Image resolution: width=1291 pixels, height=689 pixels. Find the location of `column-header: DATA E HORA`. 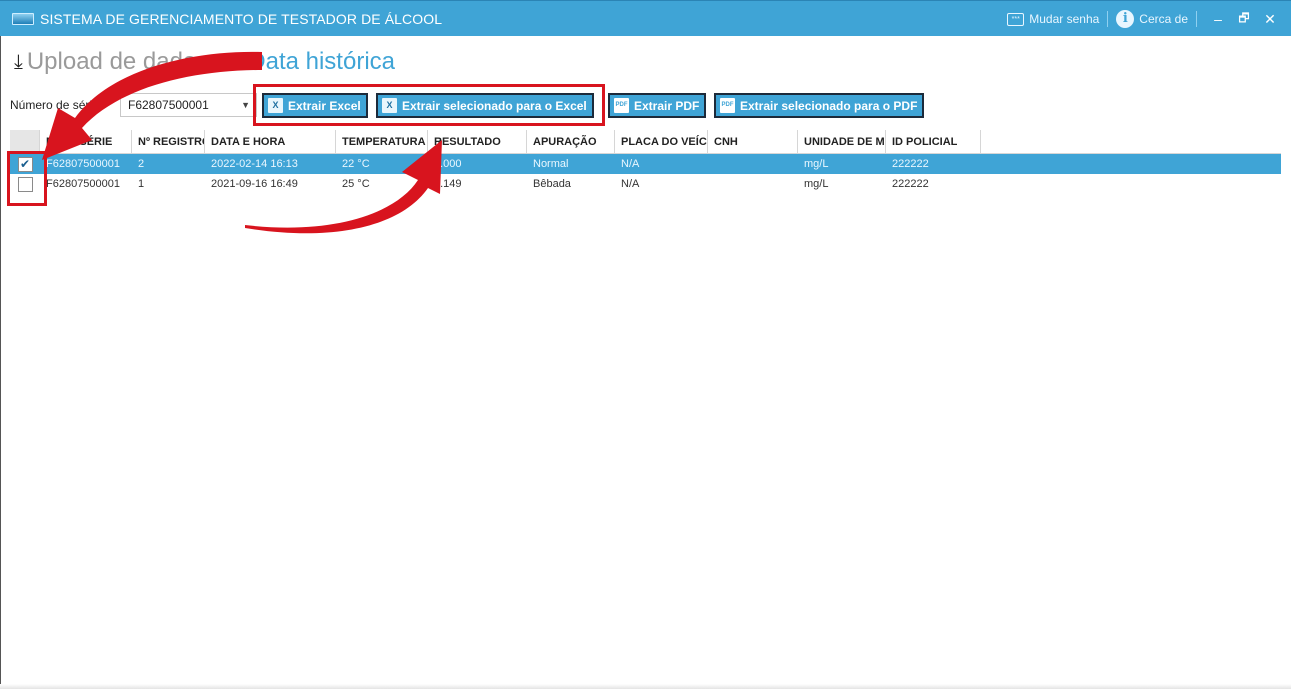

column-header: DATA E HORA is located at coordinates (270, 141).